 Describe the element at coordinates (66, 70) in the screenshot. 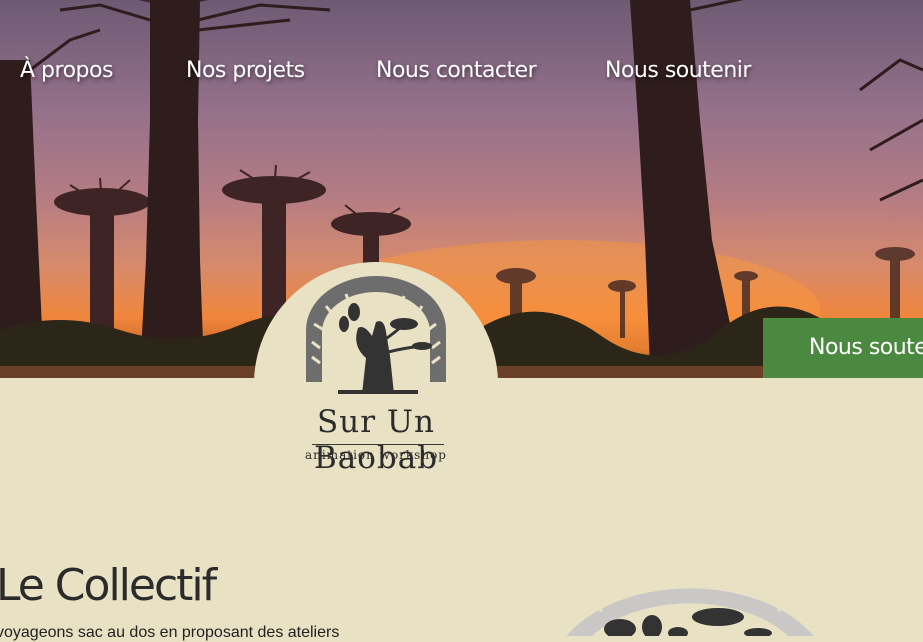

I see `nav-link-a-propos: À propos` at that location.